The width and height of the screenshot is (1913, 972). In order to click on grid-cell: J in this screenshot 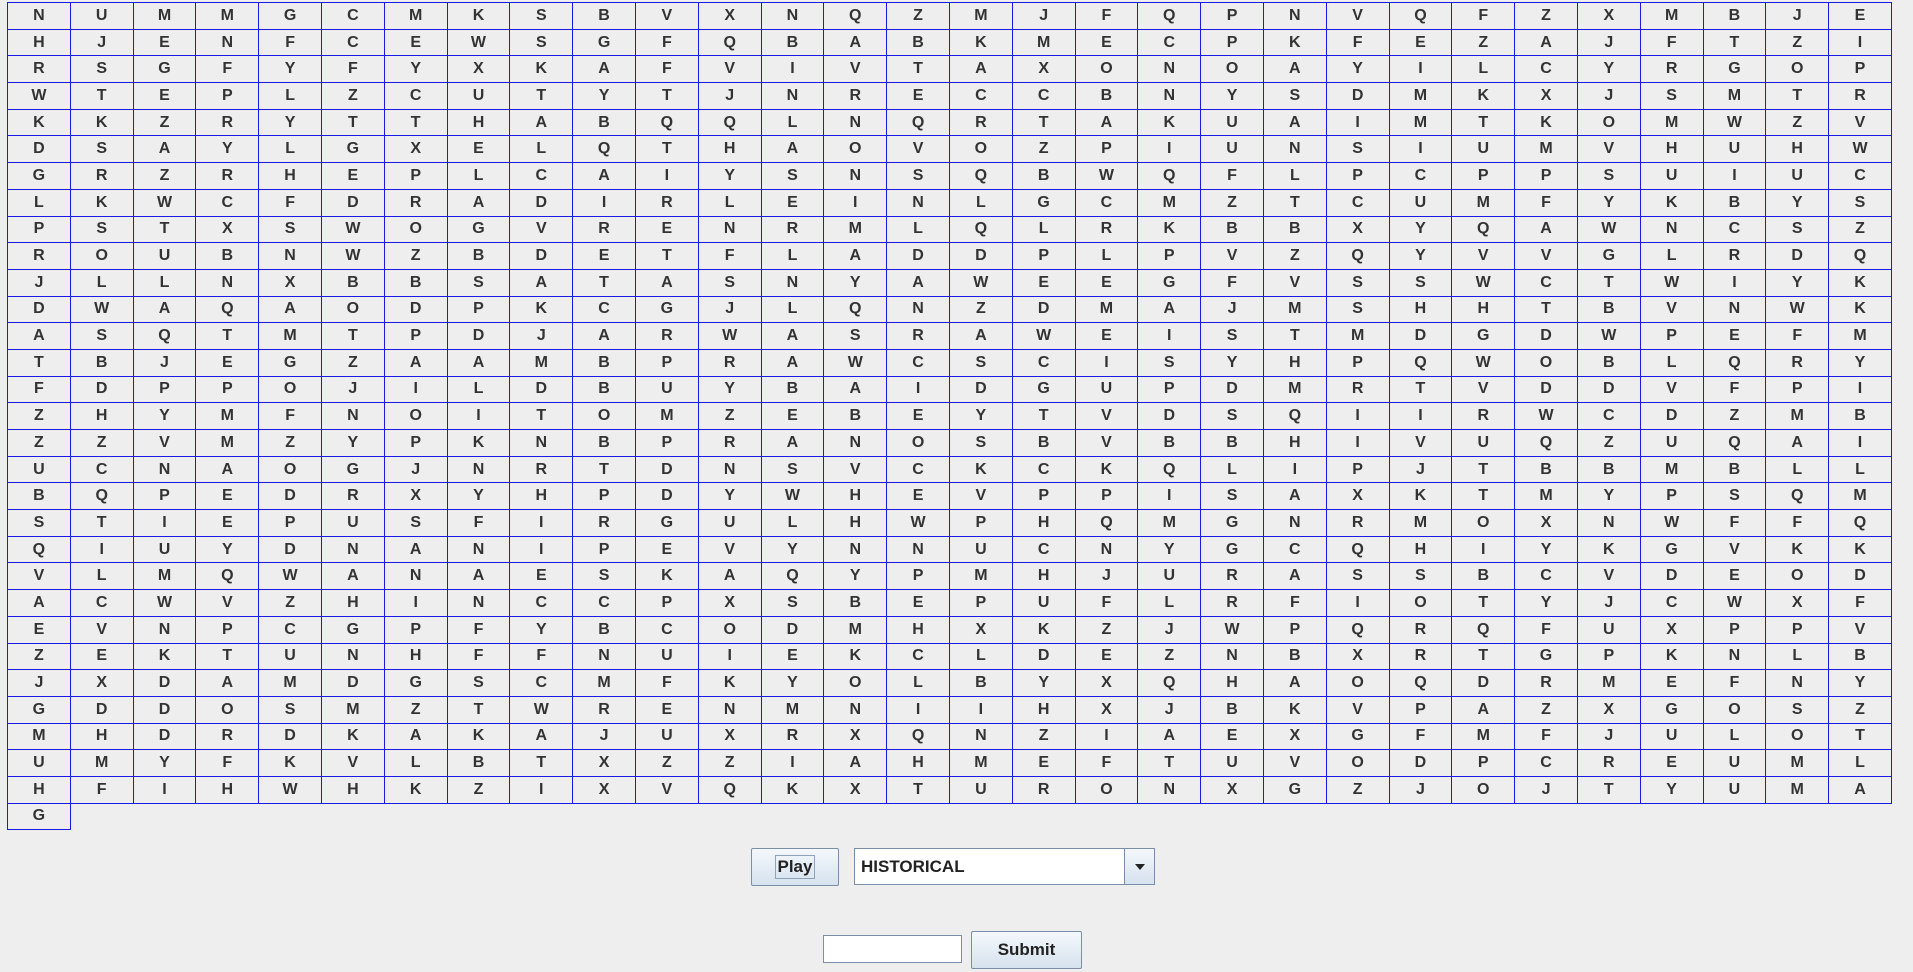, I will do `click(604, 737)`.